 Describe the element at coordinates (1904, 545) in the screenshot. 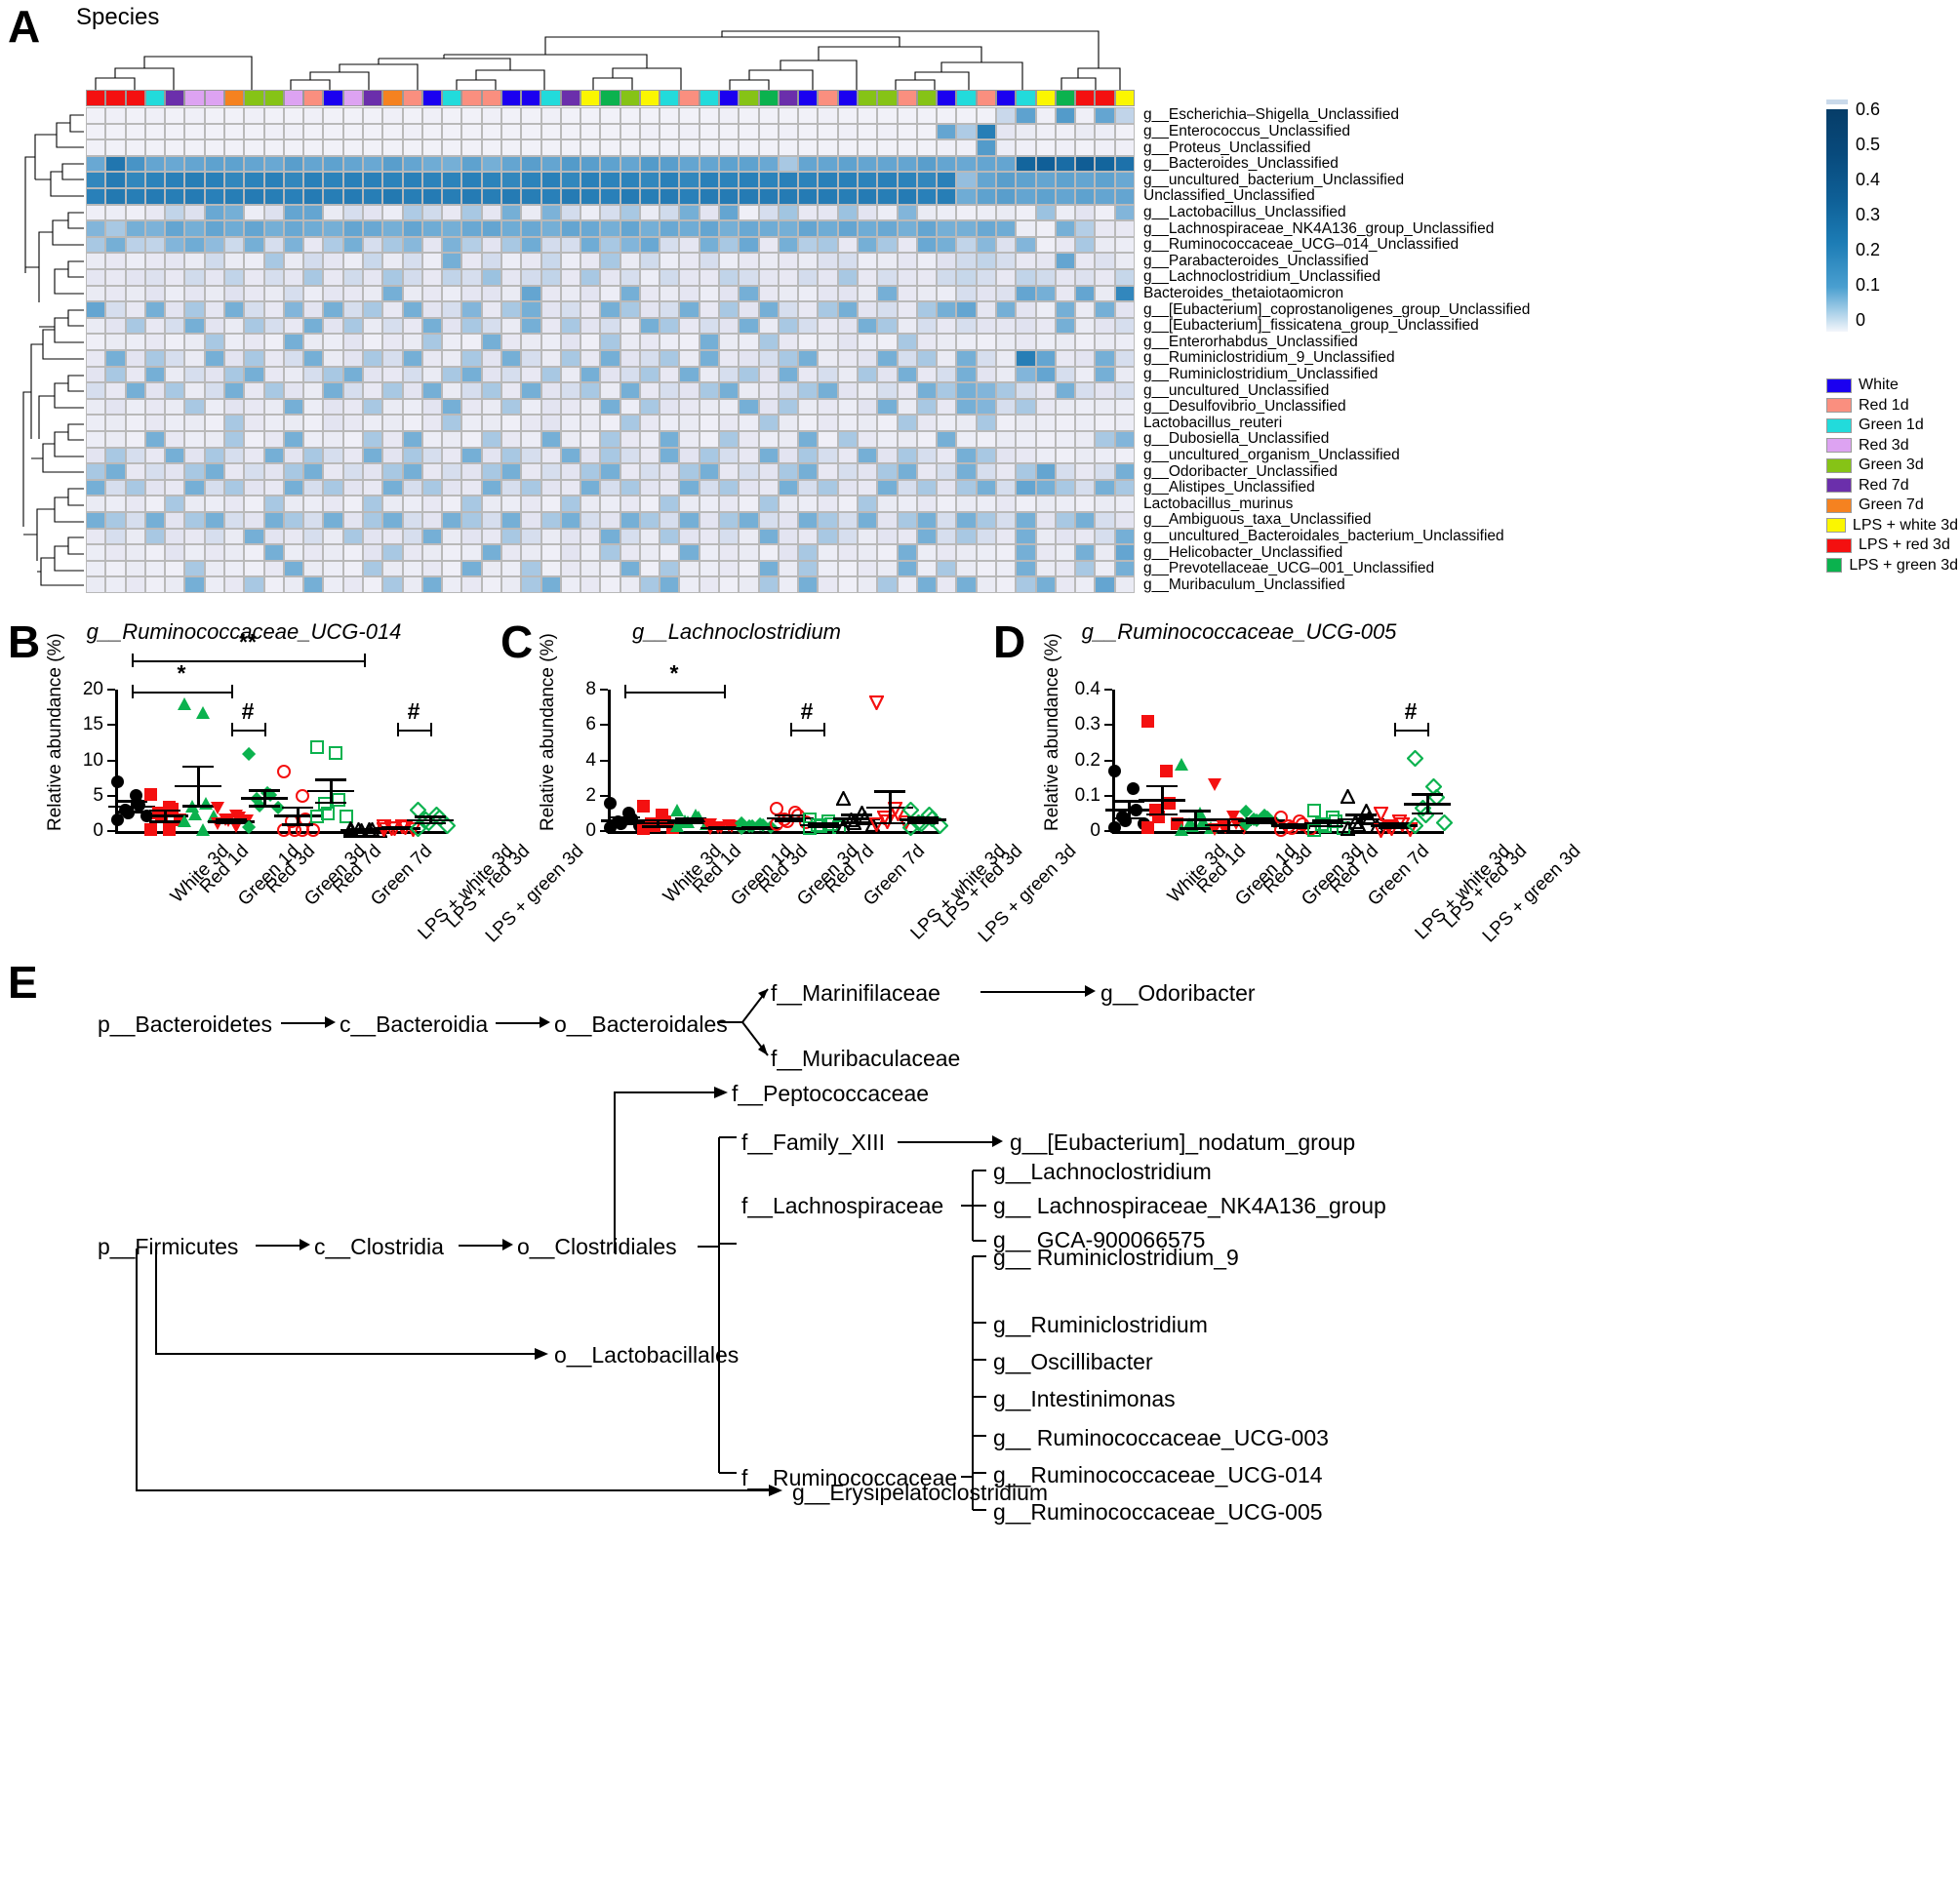

I see `legend-label: LPS + red 3d` at that location.